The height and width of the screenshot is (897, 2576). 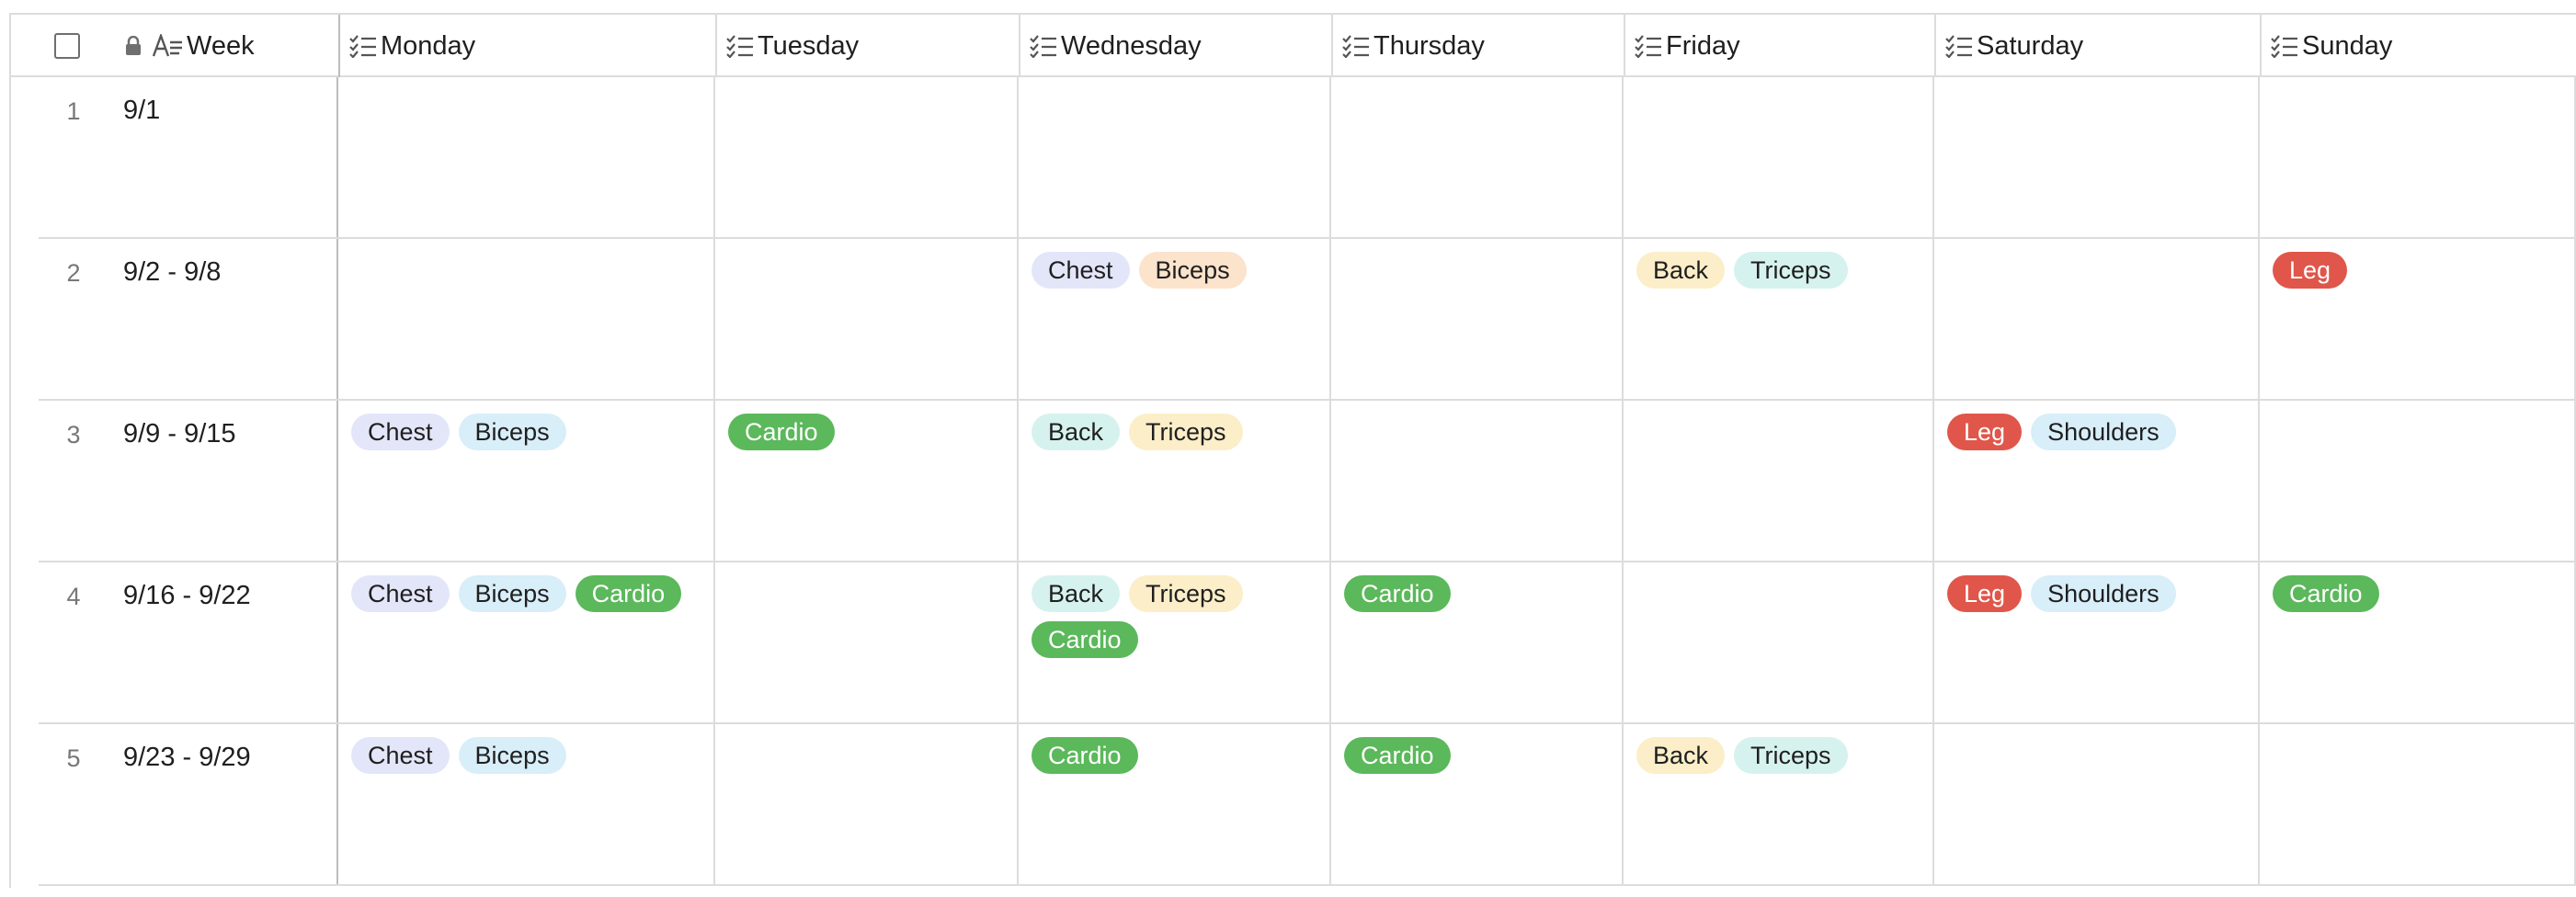 I want to click on day-cell-sunday: Leg, so click(x=2418, y=319).